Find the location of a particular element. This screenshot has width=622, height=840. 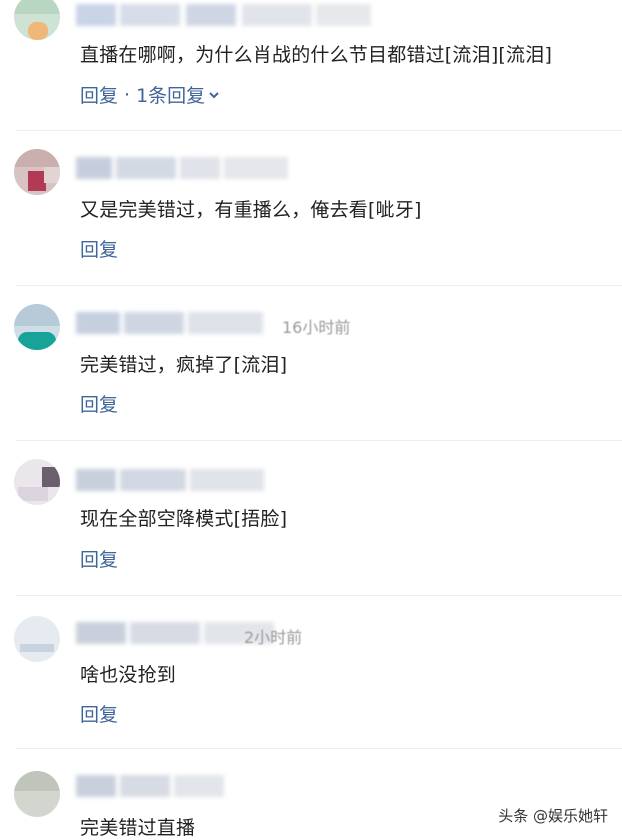

watermark: 头条 @娱乐她轩 is located at coordinates (553, 816).